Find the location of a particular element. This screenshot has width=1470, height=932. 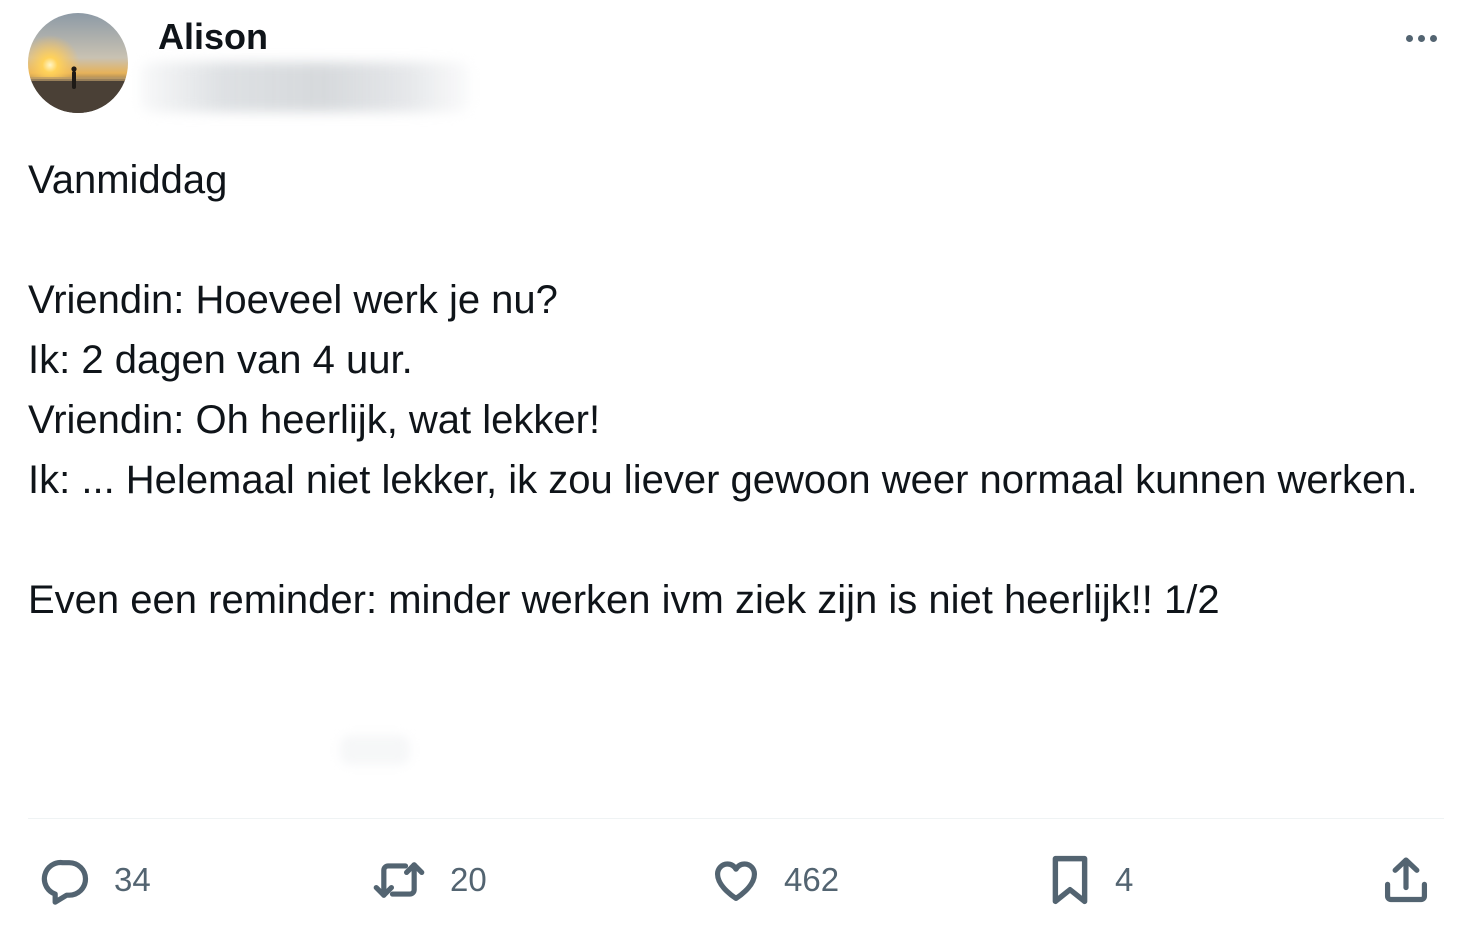

share-button is located at coordinates (1406, 880).